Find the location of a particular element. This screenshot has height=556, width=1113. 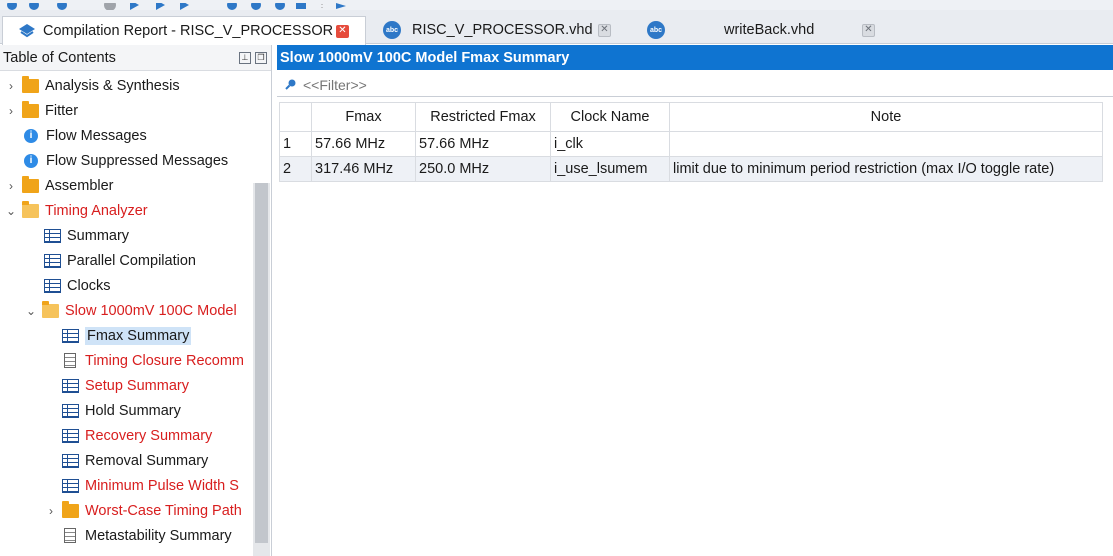

column-header-clock-name: Clock Name is located at coordinates (610, 117).